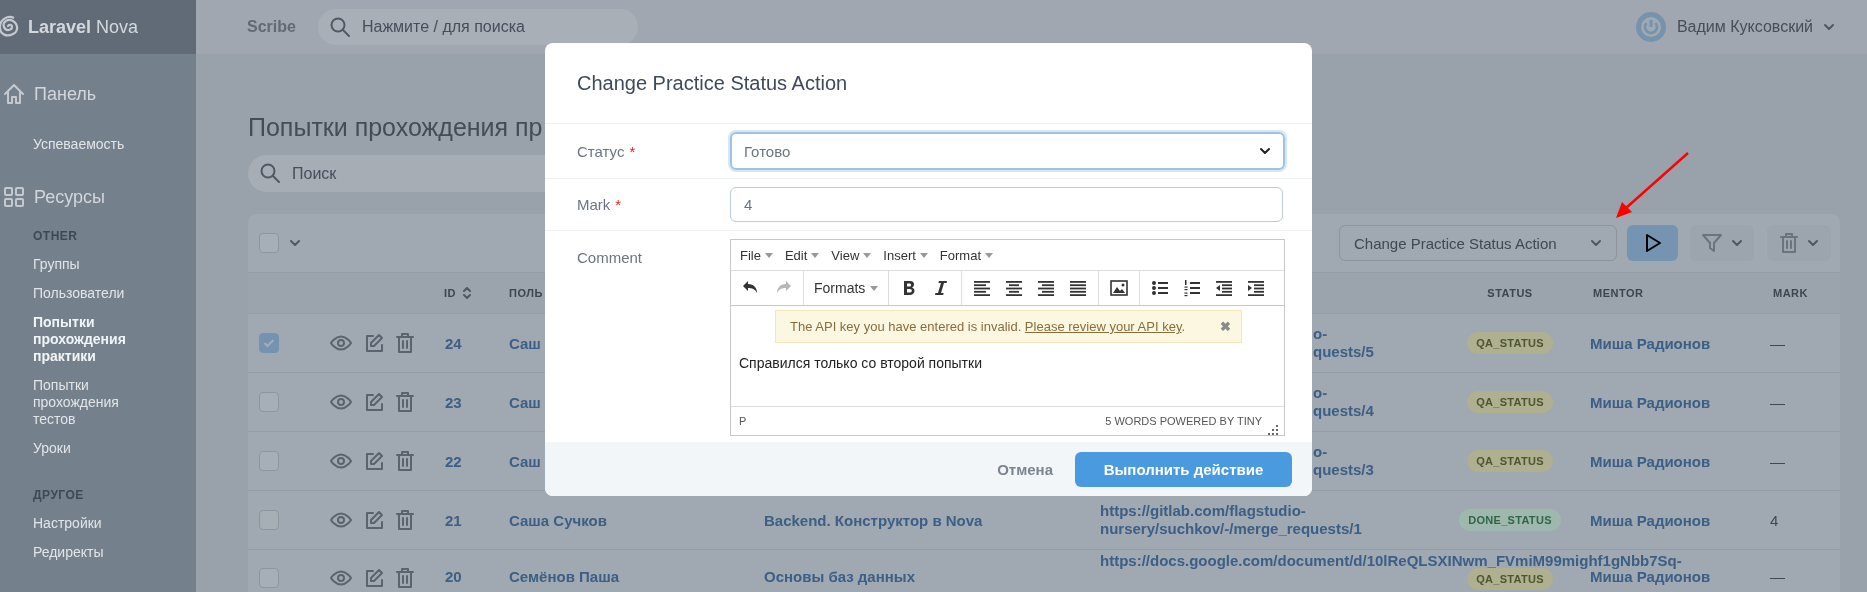 This screenshot has height=592, width=1867. I want to click on url-link: https://gitlab.com/flagstudio- nursery/suchkov/-/merge_requests/1, so click(1231, 520).